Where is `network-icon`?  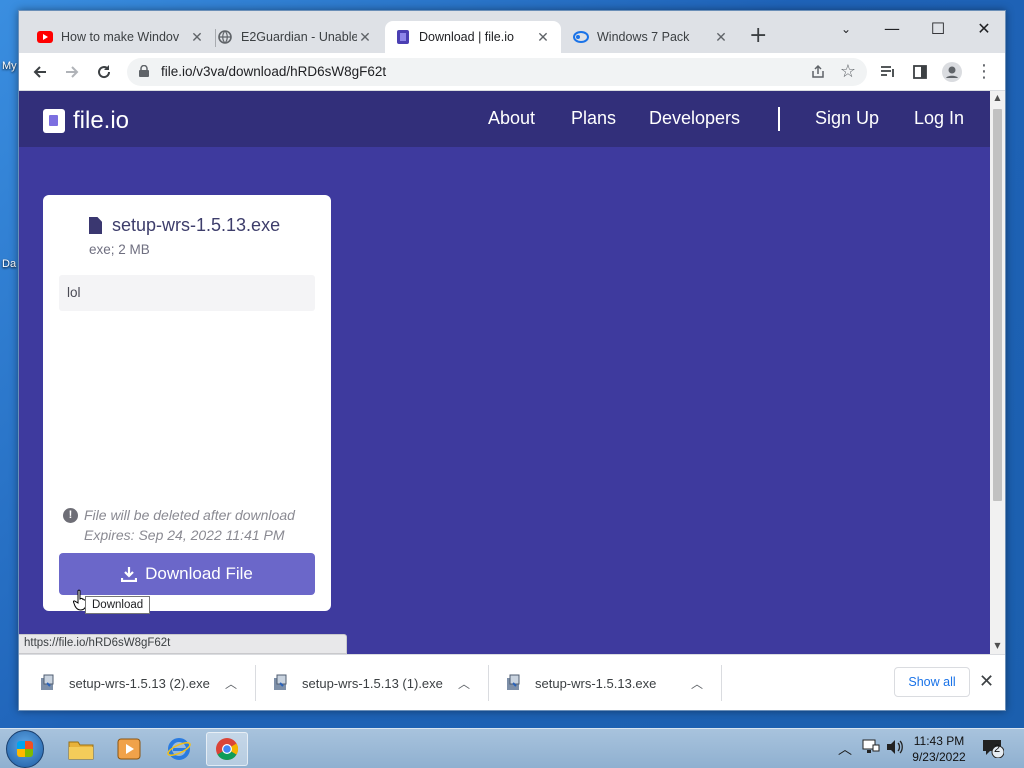
network-icon is located at coordinates (871, 749).